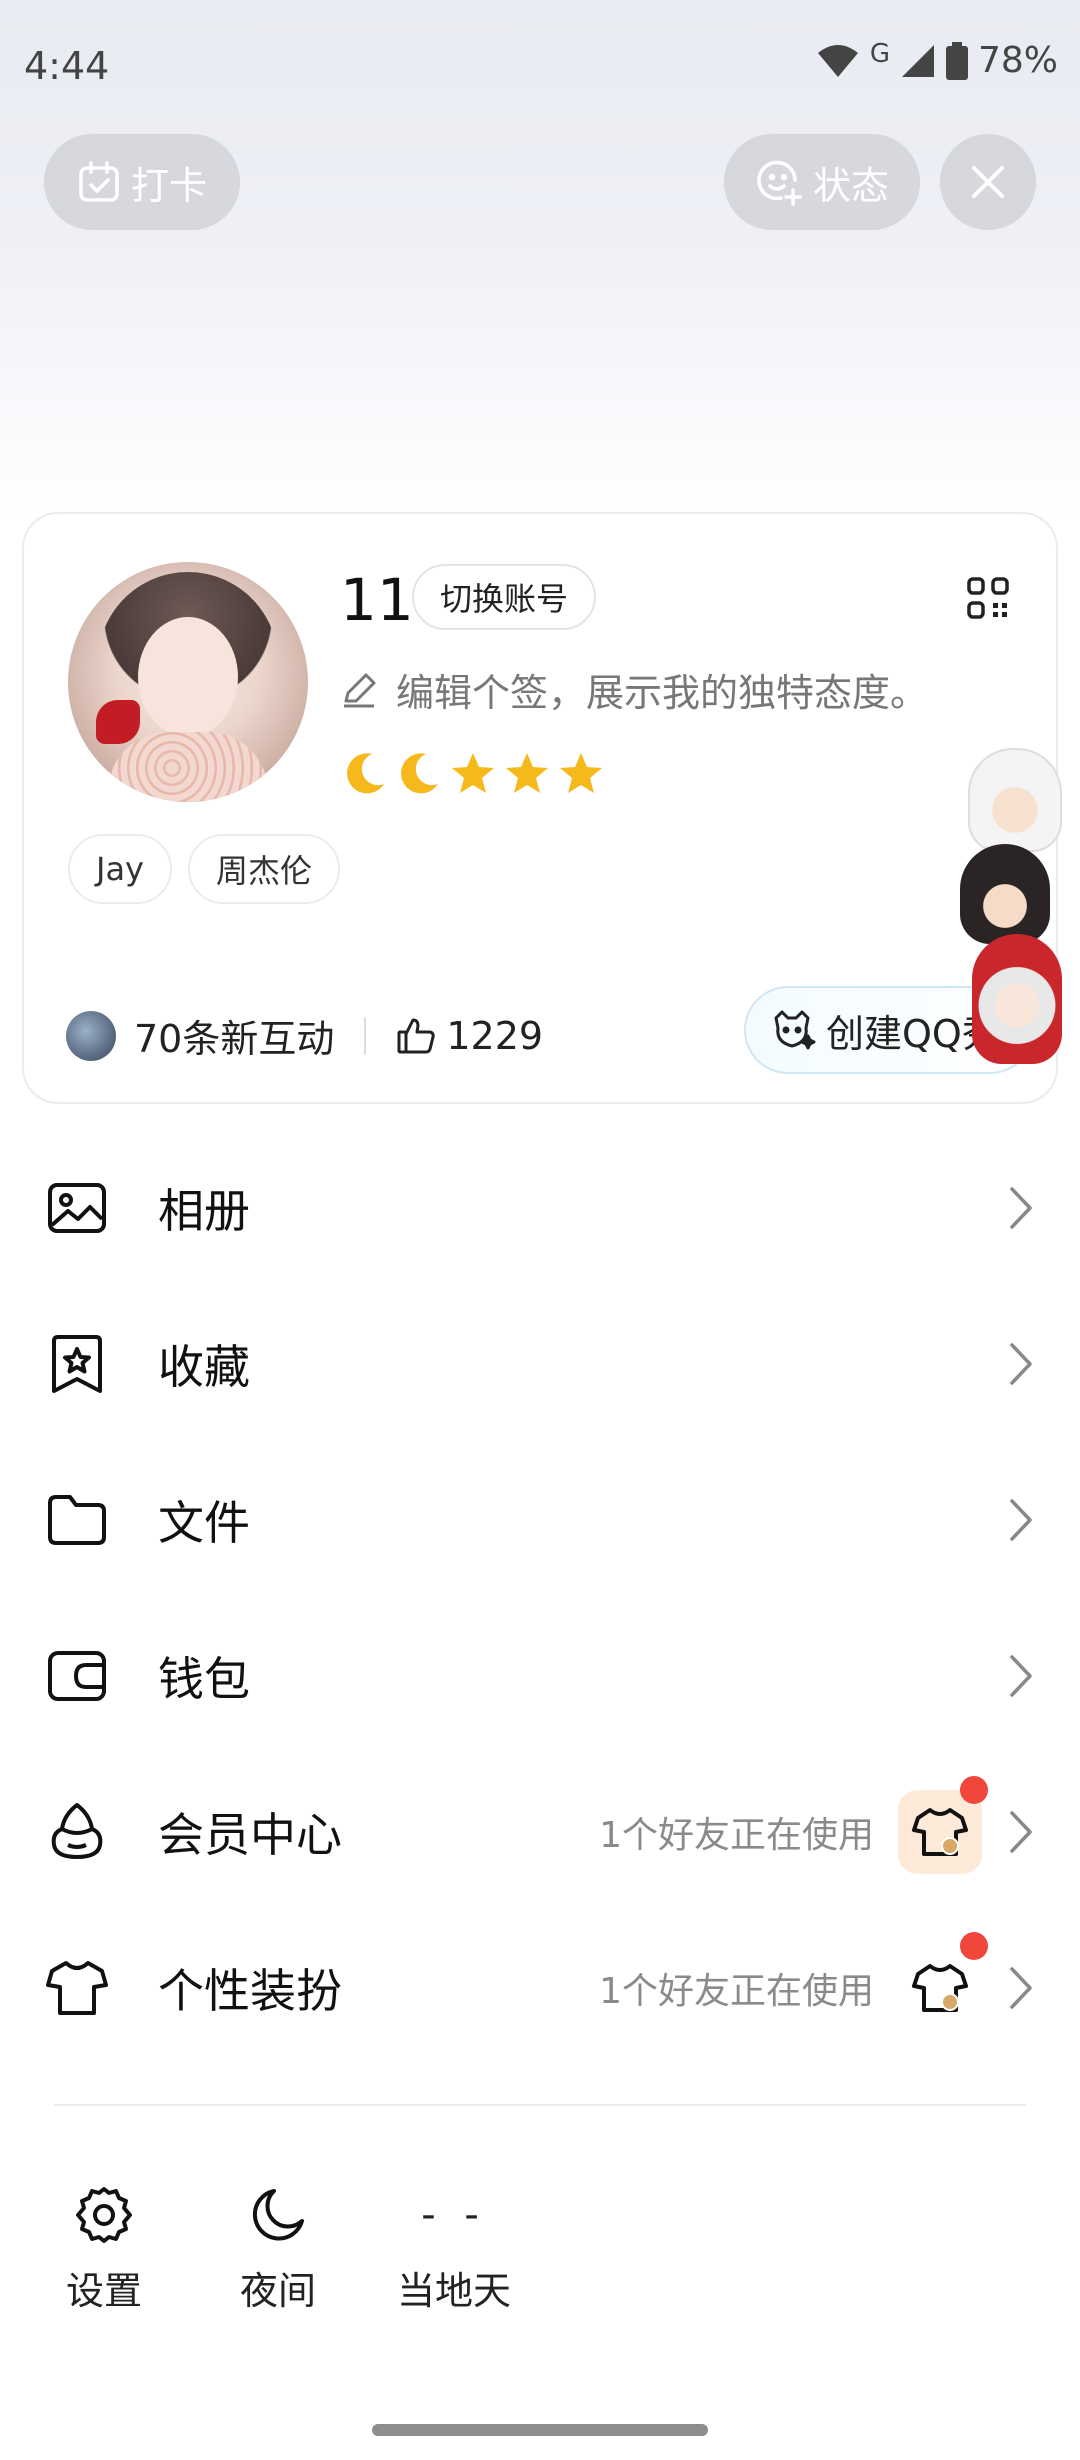 The height and width of the screenshot is (2460, 1080). I want to click on menu-item-album: 相册, so click(540, 1208).